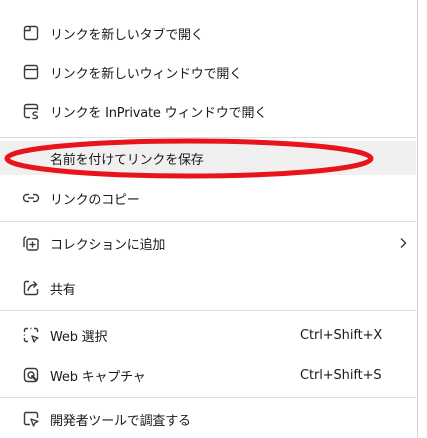 Image resolution: width=427 pixels, height=438 pixels. What do you see at coordinates (127, 35) in the screenshot?
I see `menu-item-label: リンクを新しいタブで開く` at bounding box center [127, 35].